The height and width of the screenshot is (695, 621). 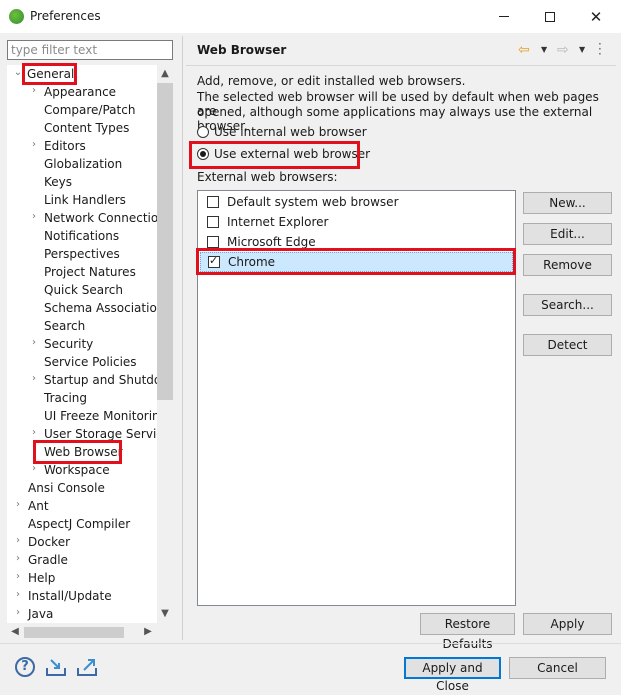 I want to click on tree-item-help: Help, so click(x=41, y=578).